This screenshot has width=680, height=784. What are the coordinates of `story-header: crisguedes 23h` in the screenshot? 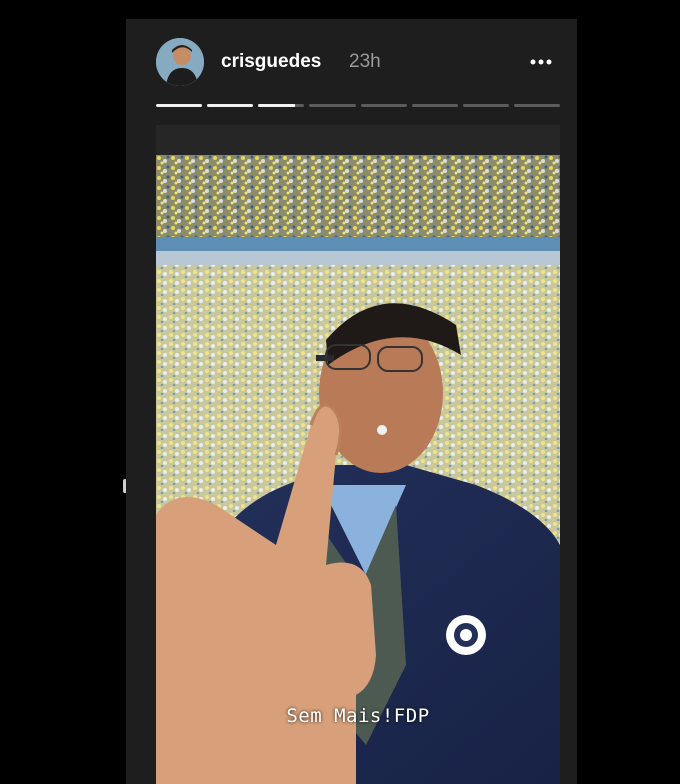 It's located at (351, 69).